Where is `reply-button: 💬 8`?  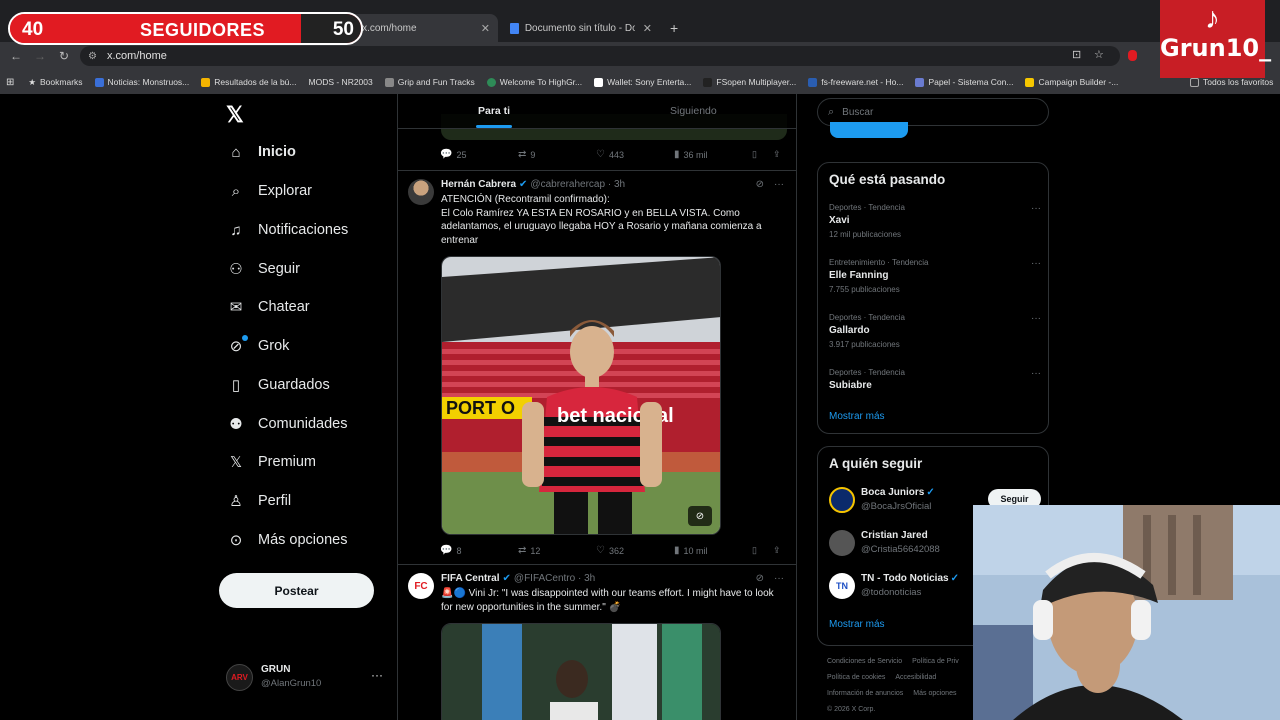
reply-button: 💬 8 is located at coordinates (450, 550).